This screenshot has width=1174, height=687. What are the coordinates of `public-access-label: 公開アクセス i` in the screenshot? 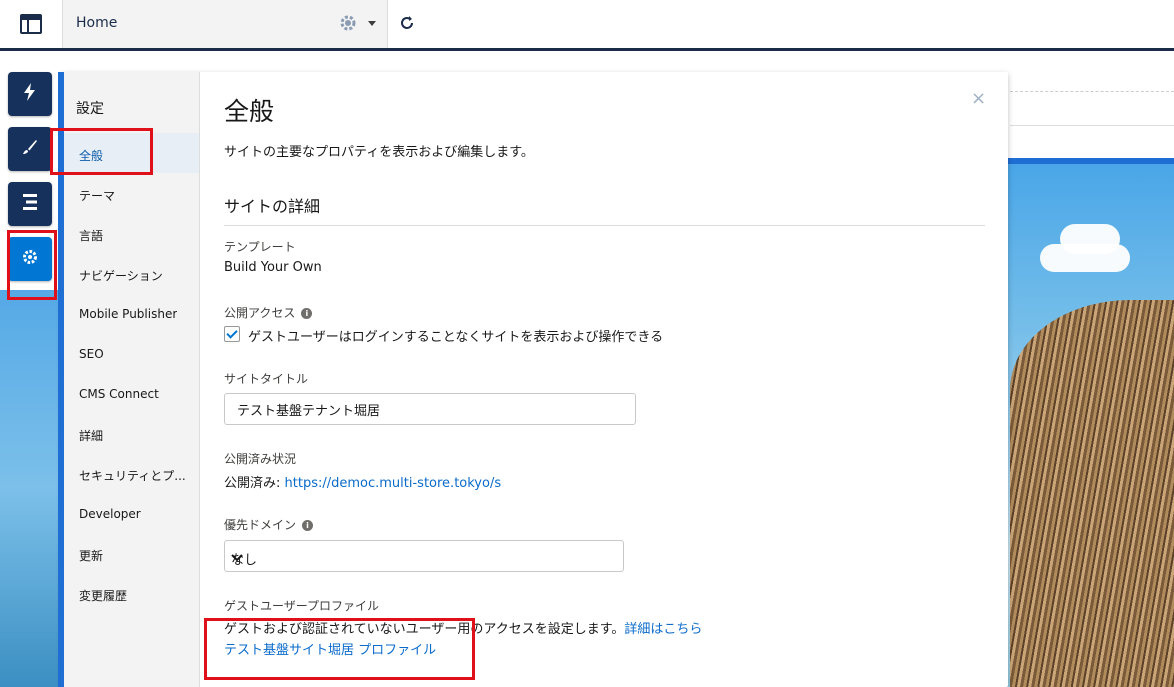 It's located at (268, 312).